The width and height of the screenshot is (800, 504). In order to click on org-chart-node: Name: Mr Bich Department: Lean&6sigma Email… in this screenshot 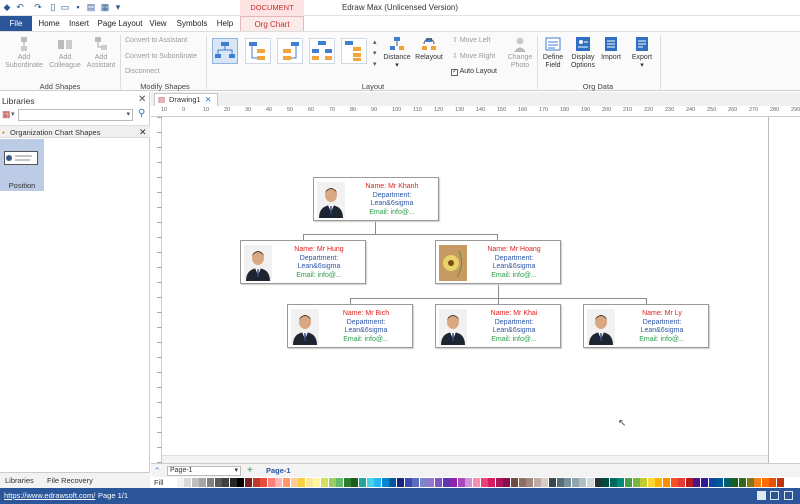, I will do `click(350, 326)`.